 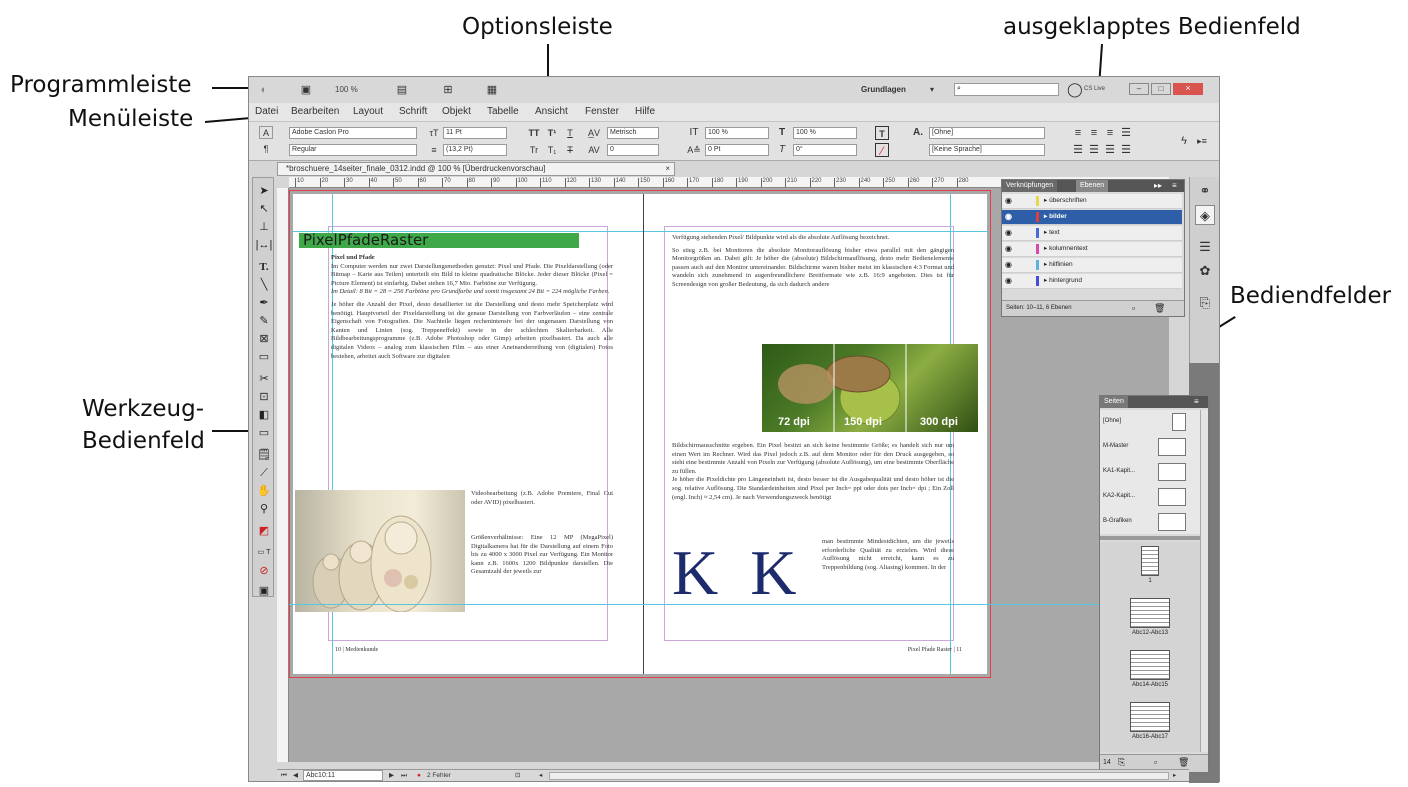 I want to click on menu-schrift: Schrift, so click(x=413, y=111).